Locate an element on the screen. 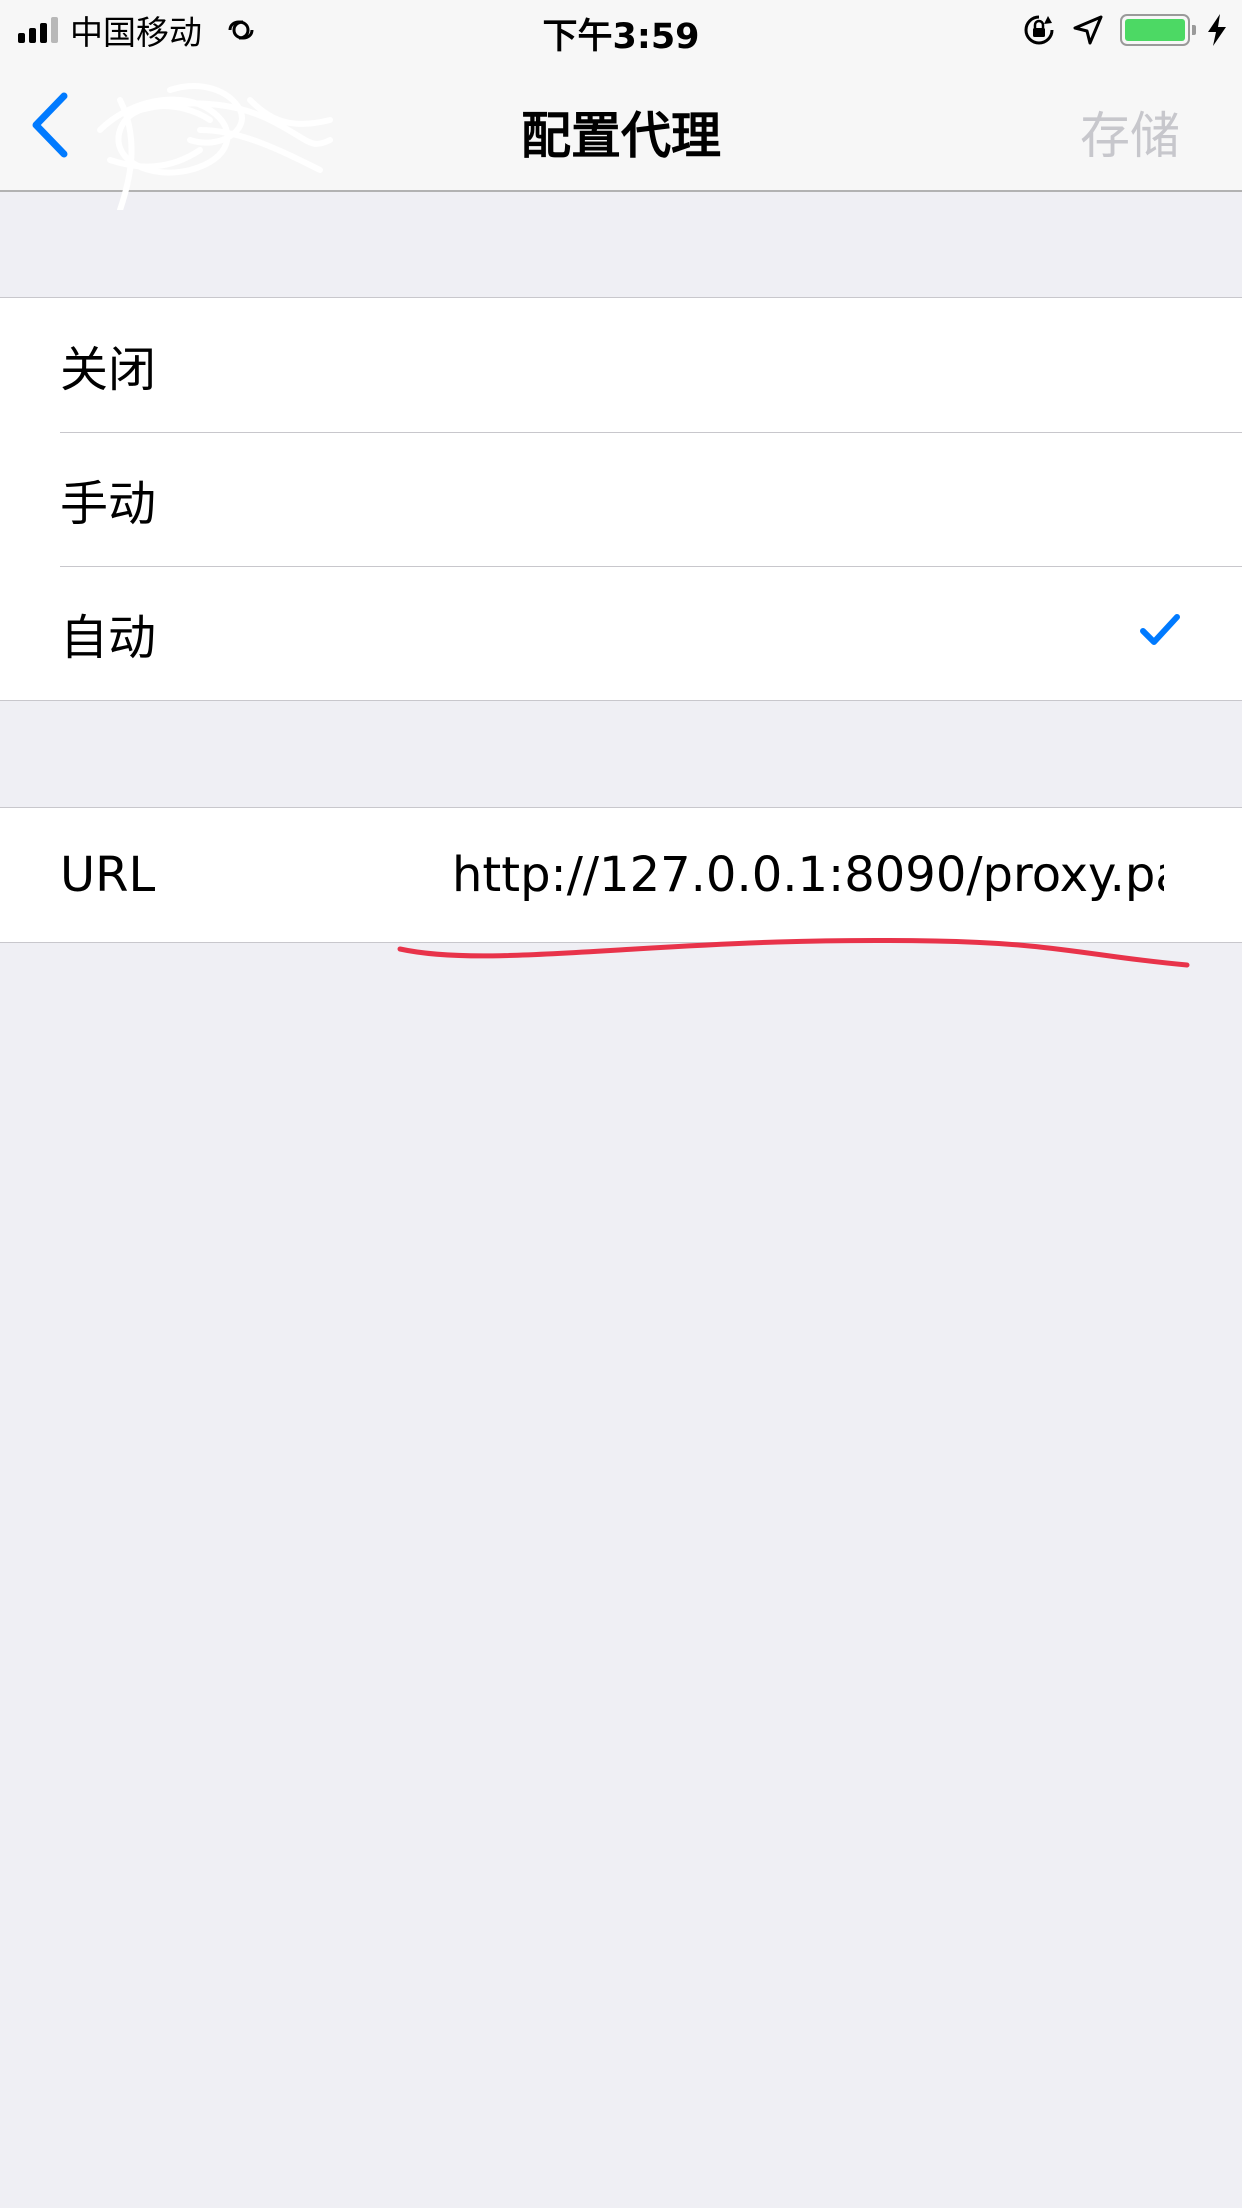 Image resolution: width=1242 pixels, height=2208 pixels. proxy-mode-off-label: 关闭 is located at coordinates (108, 370).